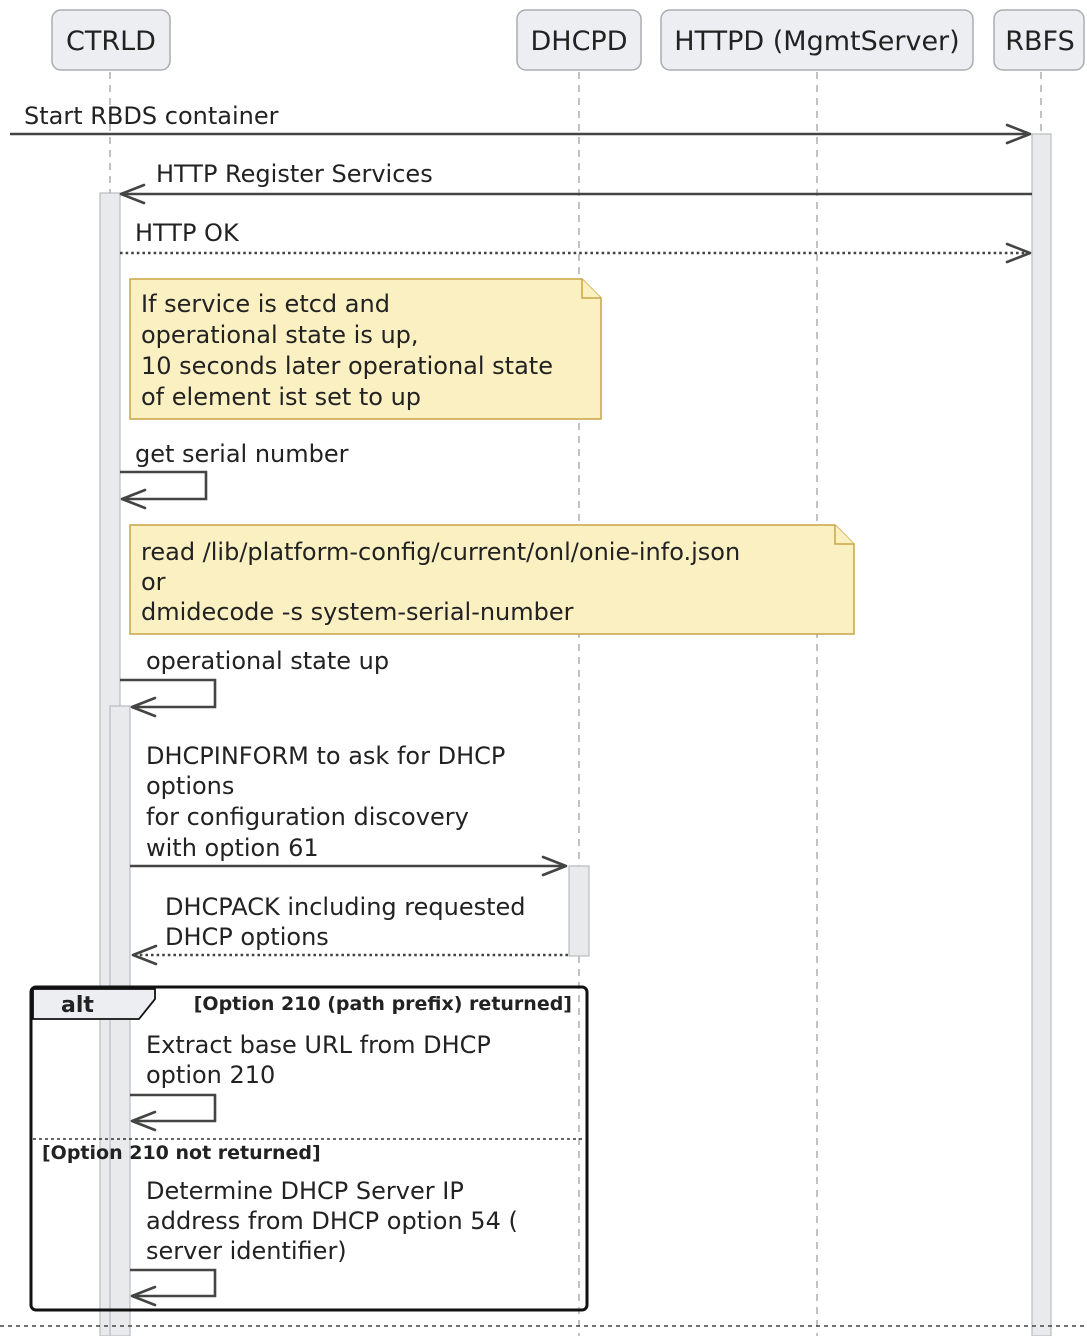 The image size is (1087, 1336). Describe the element at coordinates (181, 1153) in the screenshot. I see `alt-else-guard: [Option 210 not returned]` at that location.